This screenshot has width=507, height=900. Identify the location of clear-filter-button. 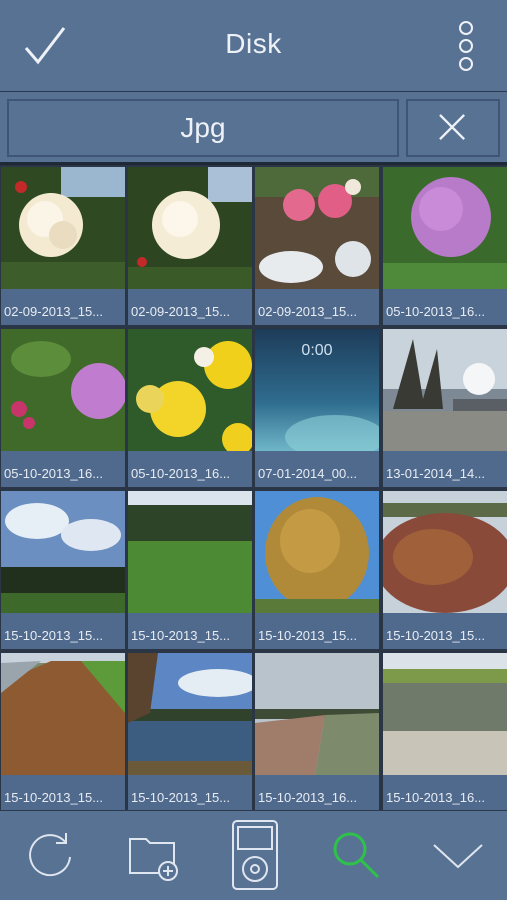
(453, 128).